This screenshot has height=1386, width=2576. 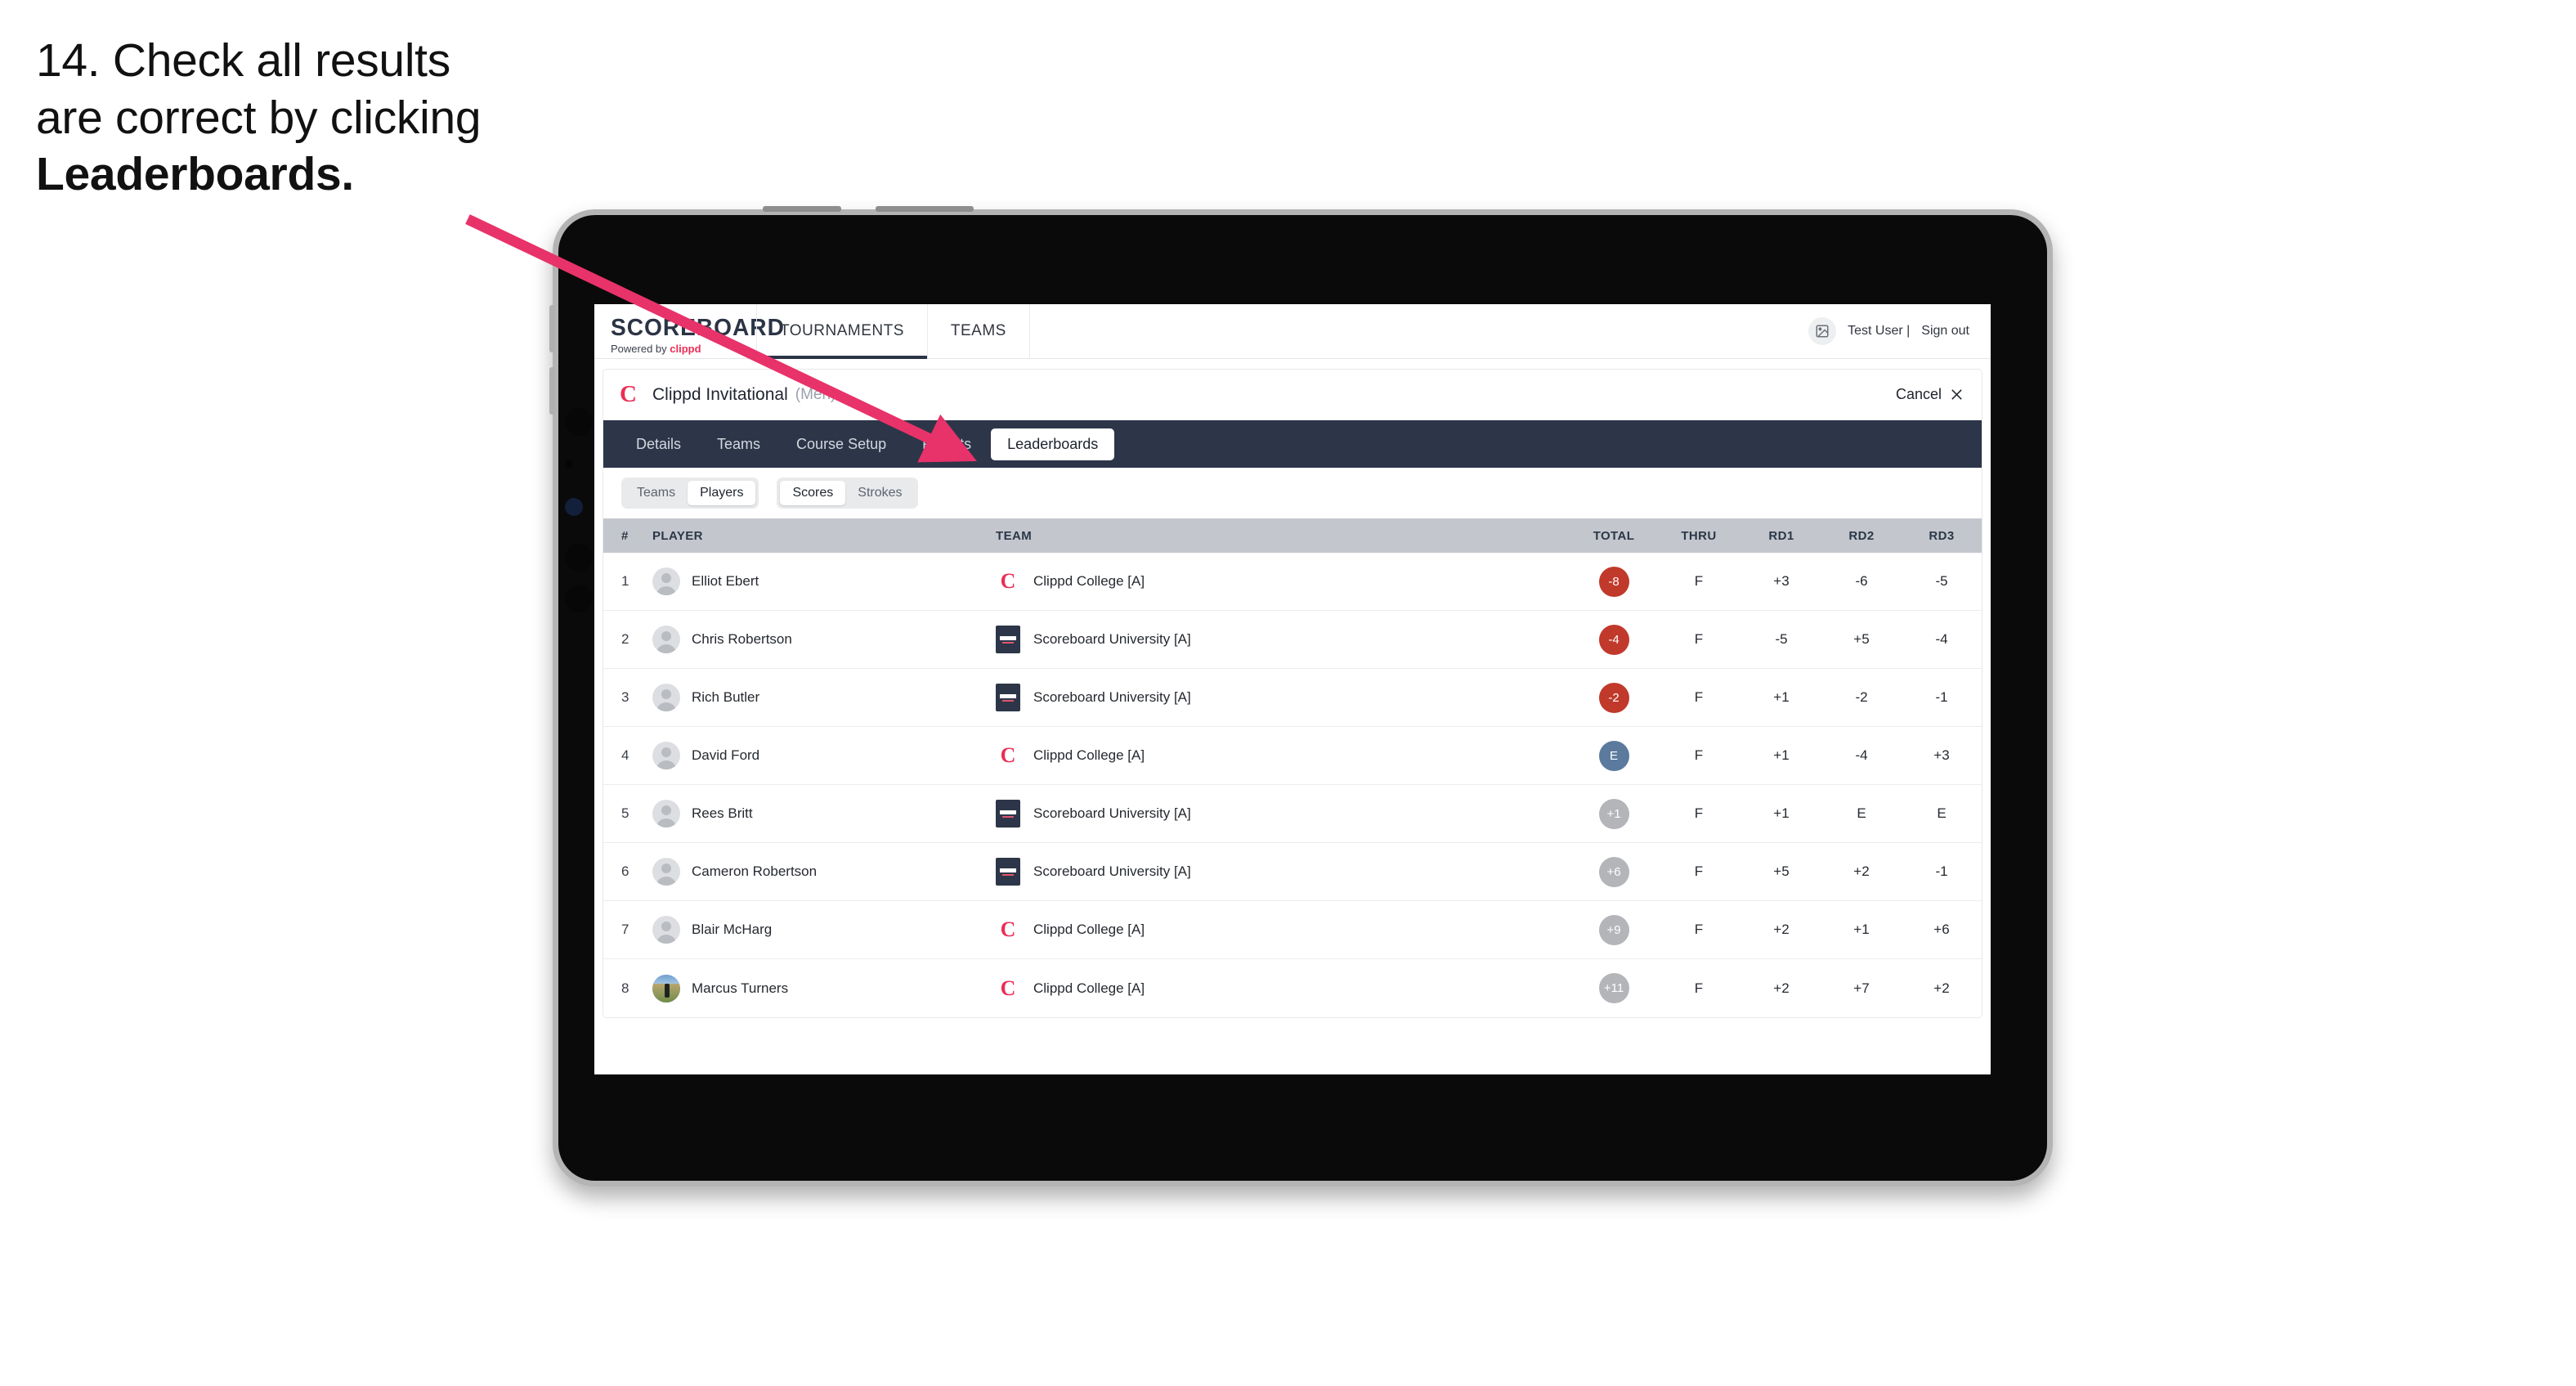 What do you see at coordinates (552, 328) in the screenshot?
I see `device-volume-up-button` at bounding box center [552, 328].